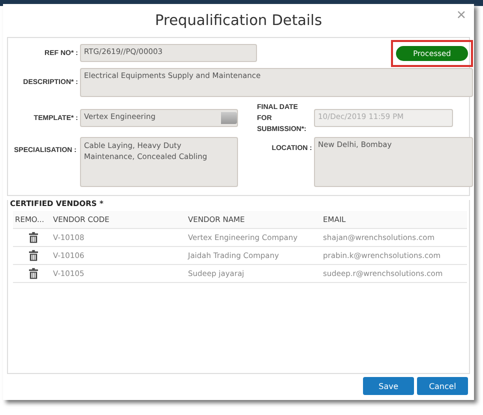 The image size is (483, 415). What do you see at coordinates (229, 118) in the screenshot?
I see `dropdown-button-icon` at bounding box center [229, 118].